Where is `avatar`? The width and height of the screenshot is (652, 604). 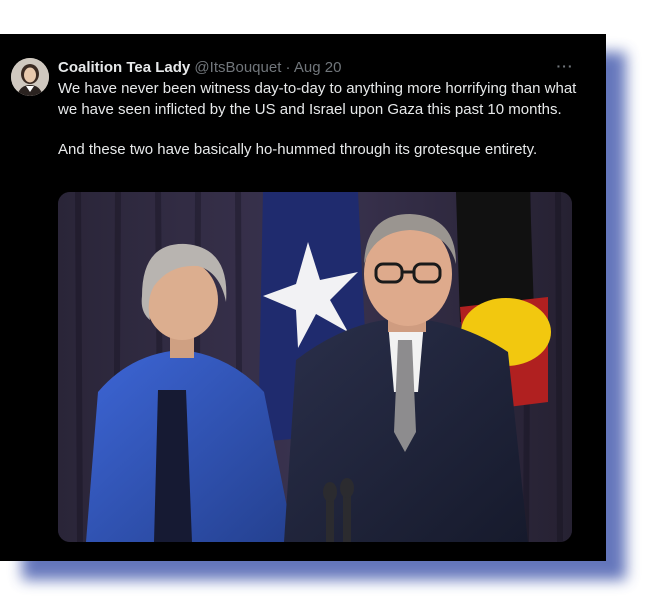
avatar is located at coordinates (30, 77).